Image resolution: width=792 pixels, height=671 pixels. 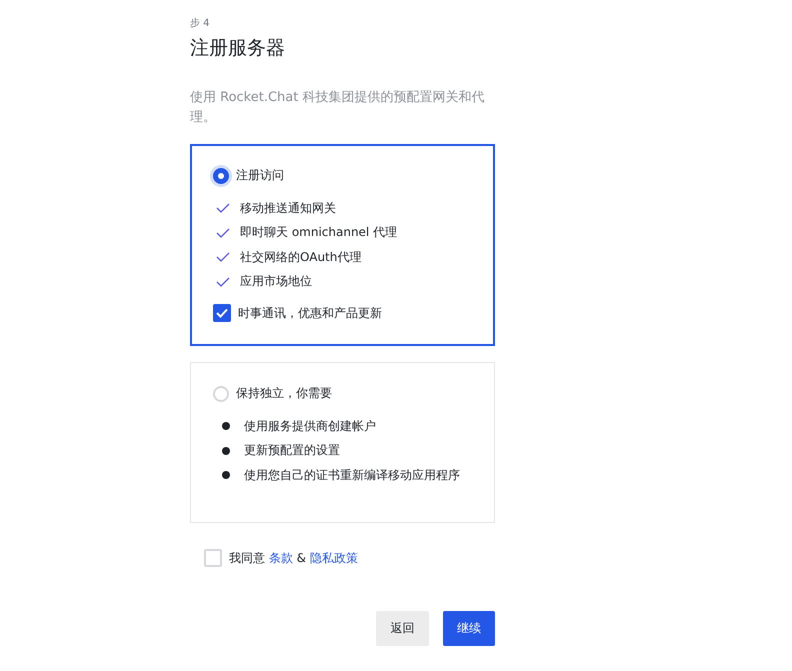 I want to click on newsletter-checkbox, so click(x=222, y=313).